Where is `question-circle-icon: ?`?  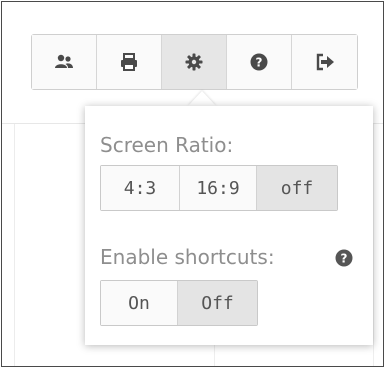
question-circle-icon: ? is located at coordinates (344, 258).